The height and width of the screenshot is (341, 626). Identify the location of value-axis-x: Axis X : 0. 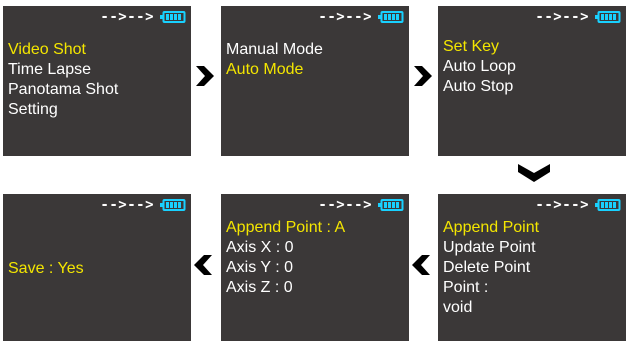
(260, 247).